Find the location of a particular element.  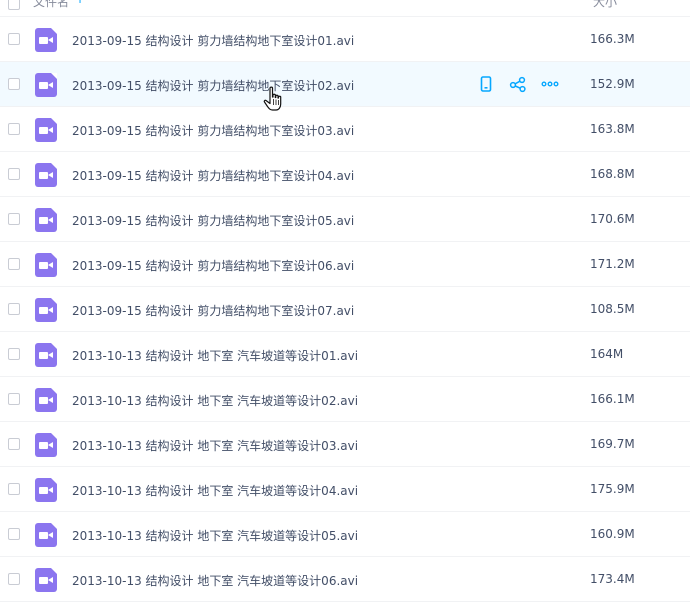

sort-arrow-icon: ↑ is located at coordinates (80, 3).